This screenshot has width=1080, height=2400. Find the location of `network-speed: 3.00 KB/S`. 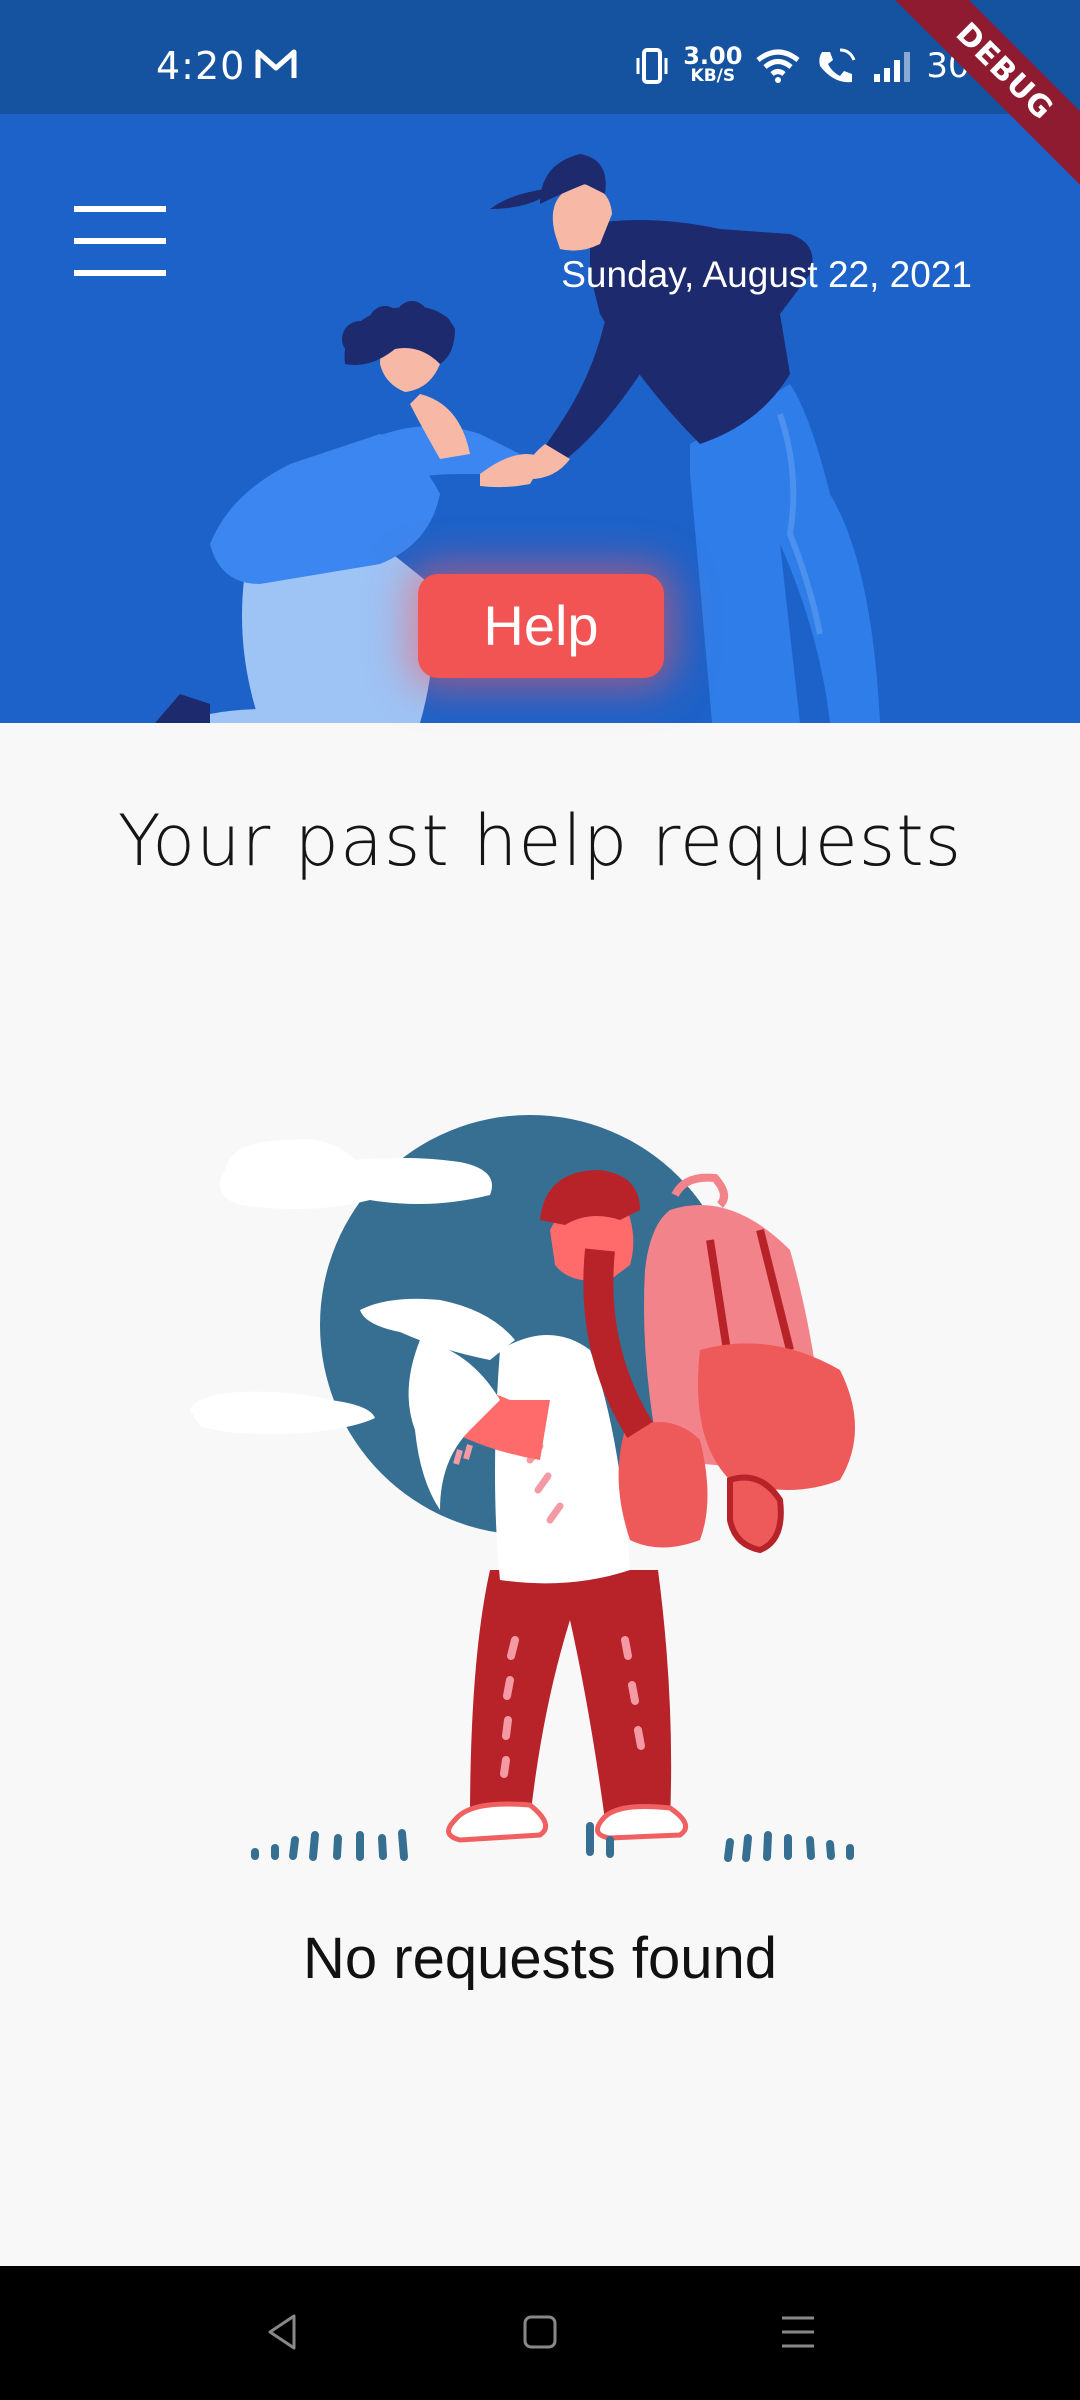

network-speed: 3.00 KB/S is located at coordinates (713, 64).